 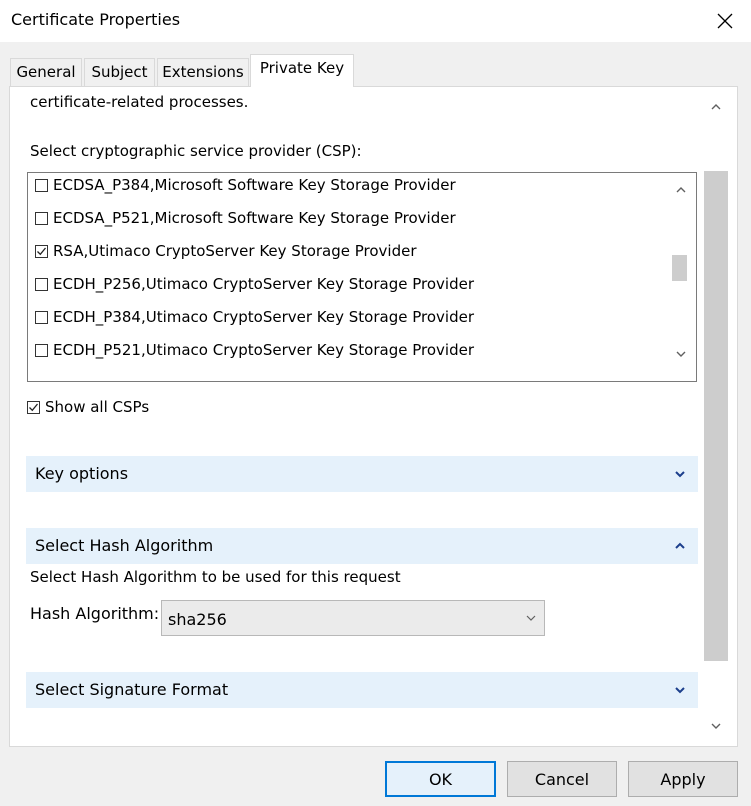 I want to click on key-options-header: Key options, so click(x=362, y=474).